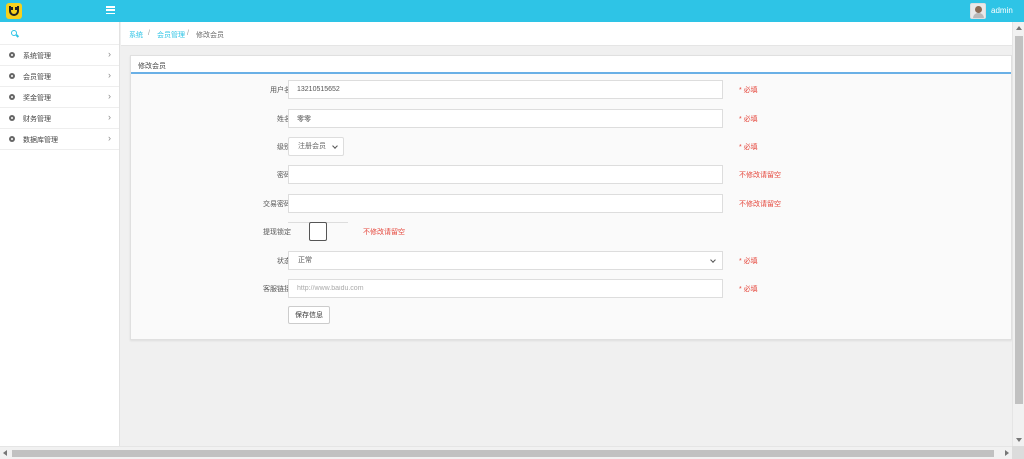 Image resolution: width=1024 pixels, height=459 pixels. I want to click on trade-password-input, so click(505, 203).